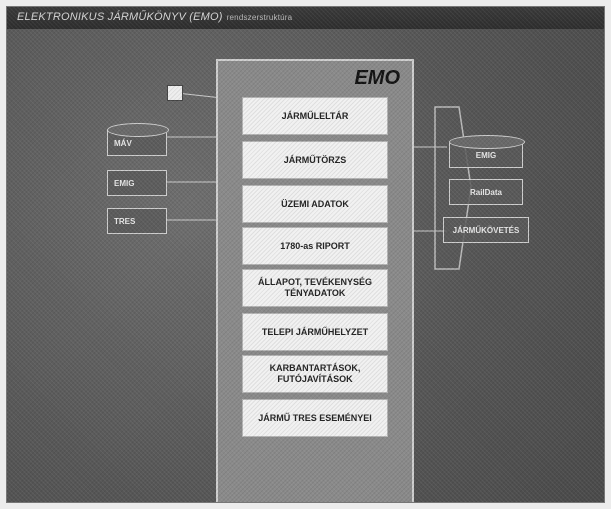 This screenshot has width=611, height=509. What do you see at coordinates (315, 374) in the screenshot?
I see `module-karbantartasok: KARBANTARTÁSOK, FUTÓJAVÍTÁSOK` at bounding box center [315, 374].